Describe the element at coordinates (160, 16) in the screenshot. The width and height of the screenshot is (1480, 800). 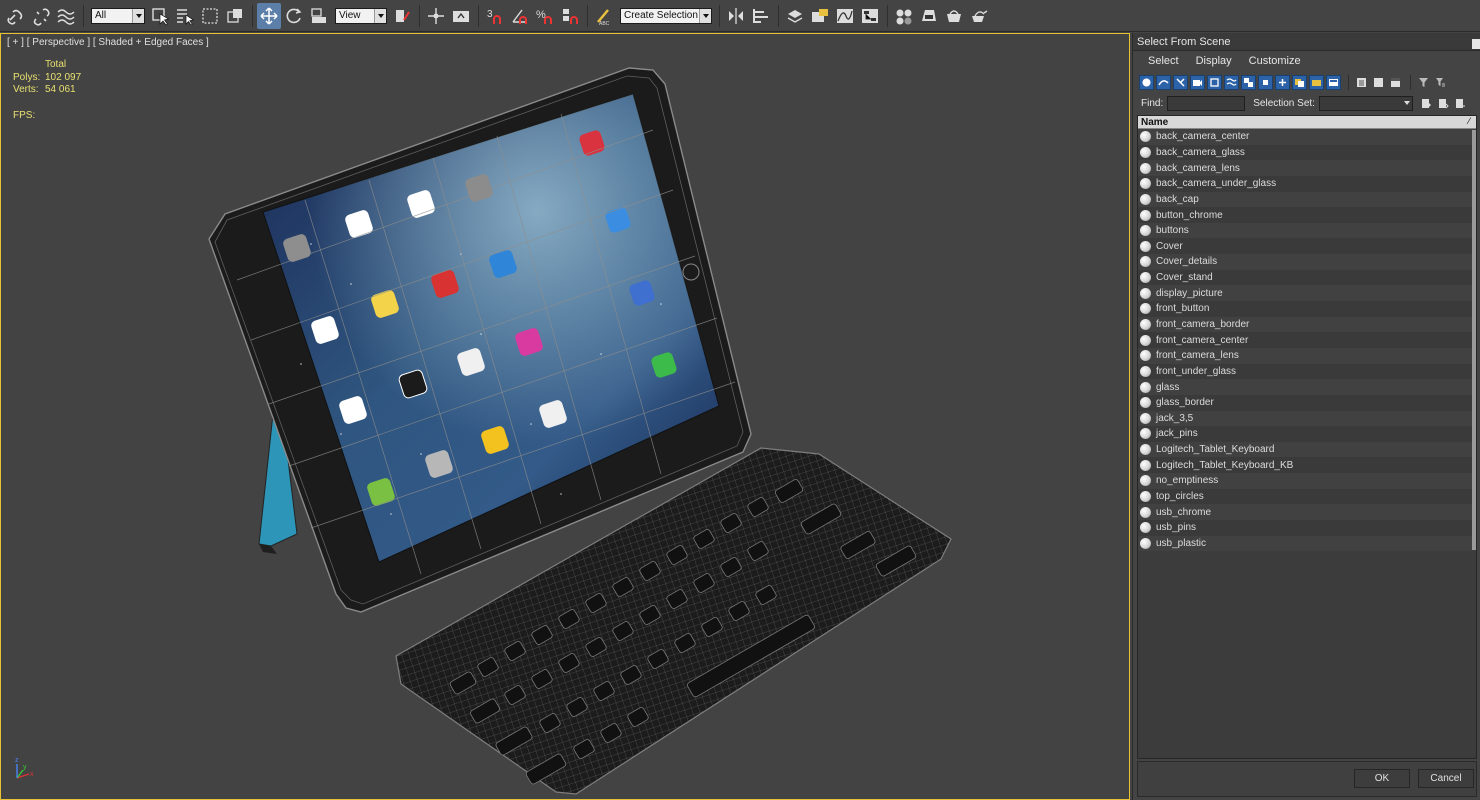
I see `select-object-icon` at that location.